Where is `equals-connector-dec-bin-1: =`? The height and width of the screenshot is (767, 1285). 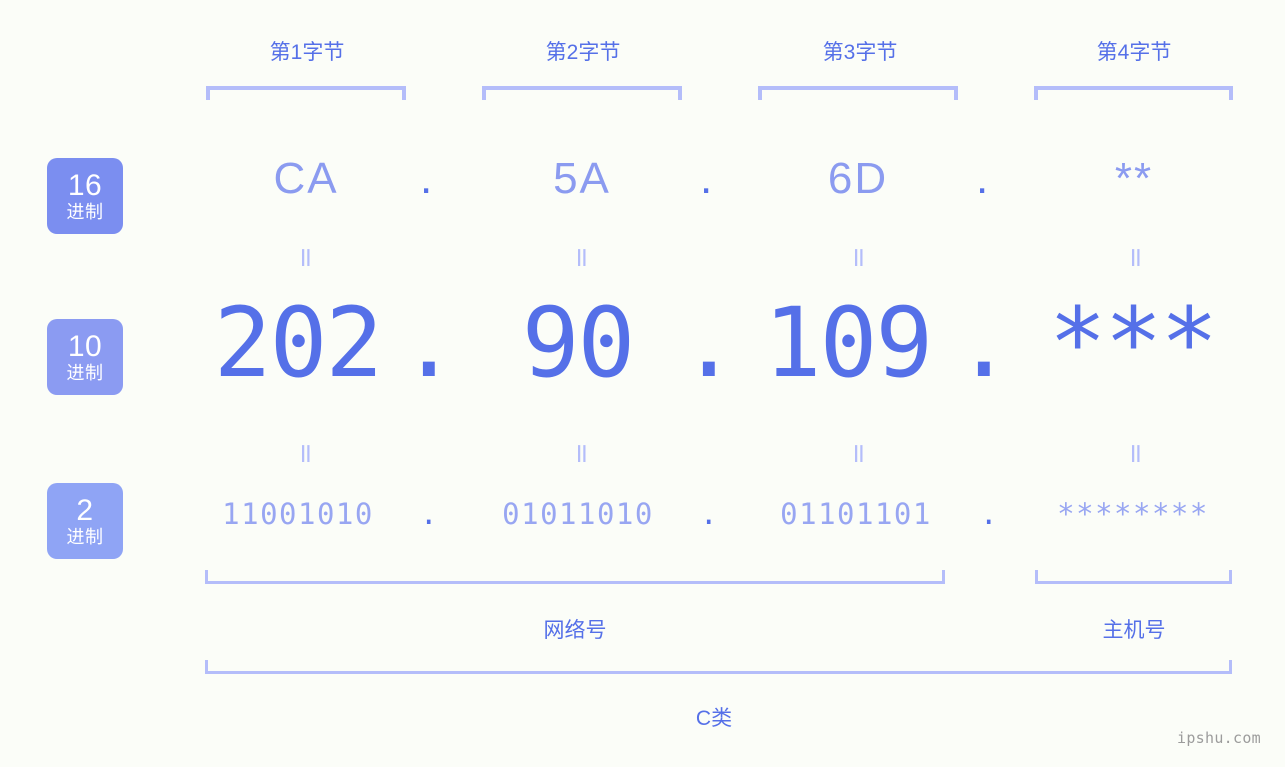
equals-connector-dec-bin-1: = is located at coordinates (306, 453).